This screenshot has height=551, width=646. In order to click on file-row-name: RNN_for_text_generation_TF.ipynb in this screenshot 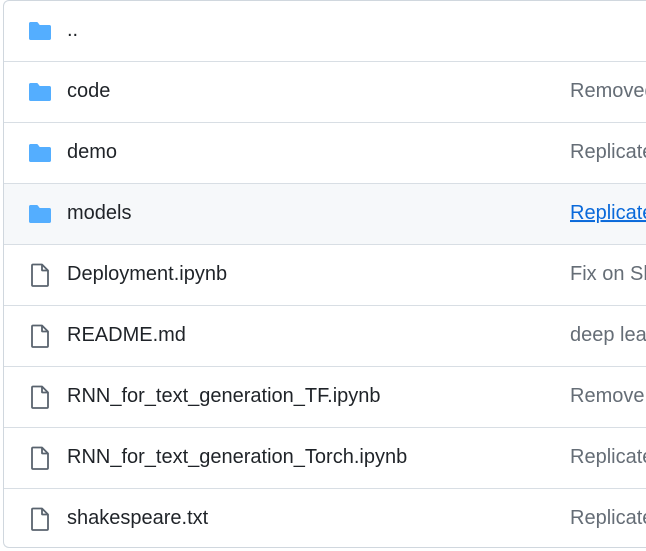, I will do `click(224, 396)`.